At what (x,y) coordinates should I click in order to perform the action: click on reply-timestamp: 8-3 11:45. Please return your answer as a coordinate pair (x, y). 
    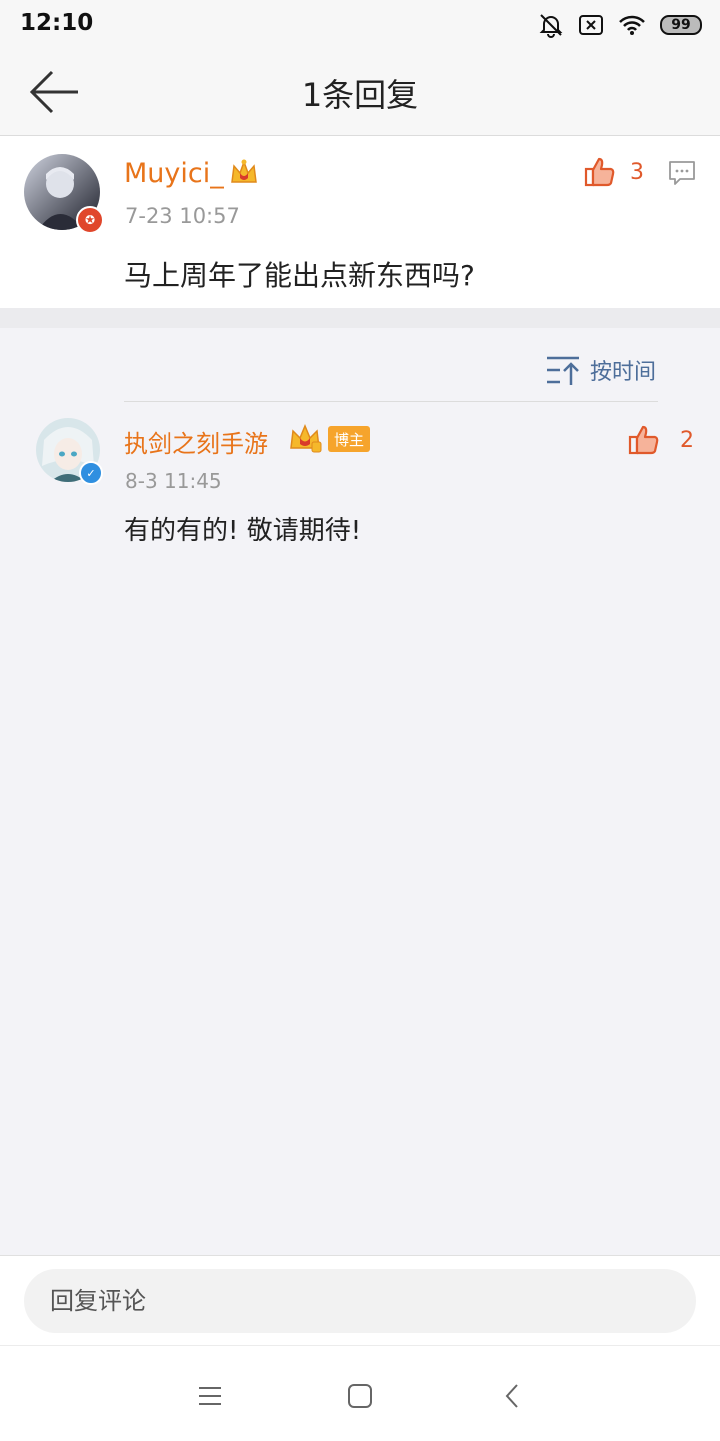
    Looking at the image, I should click on (173, 481).